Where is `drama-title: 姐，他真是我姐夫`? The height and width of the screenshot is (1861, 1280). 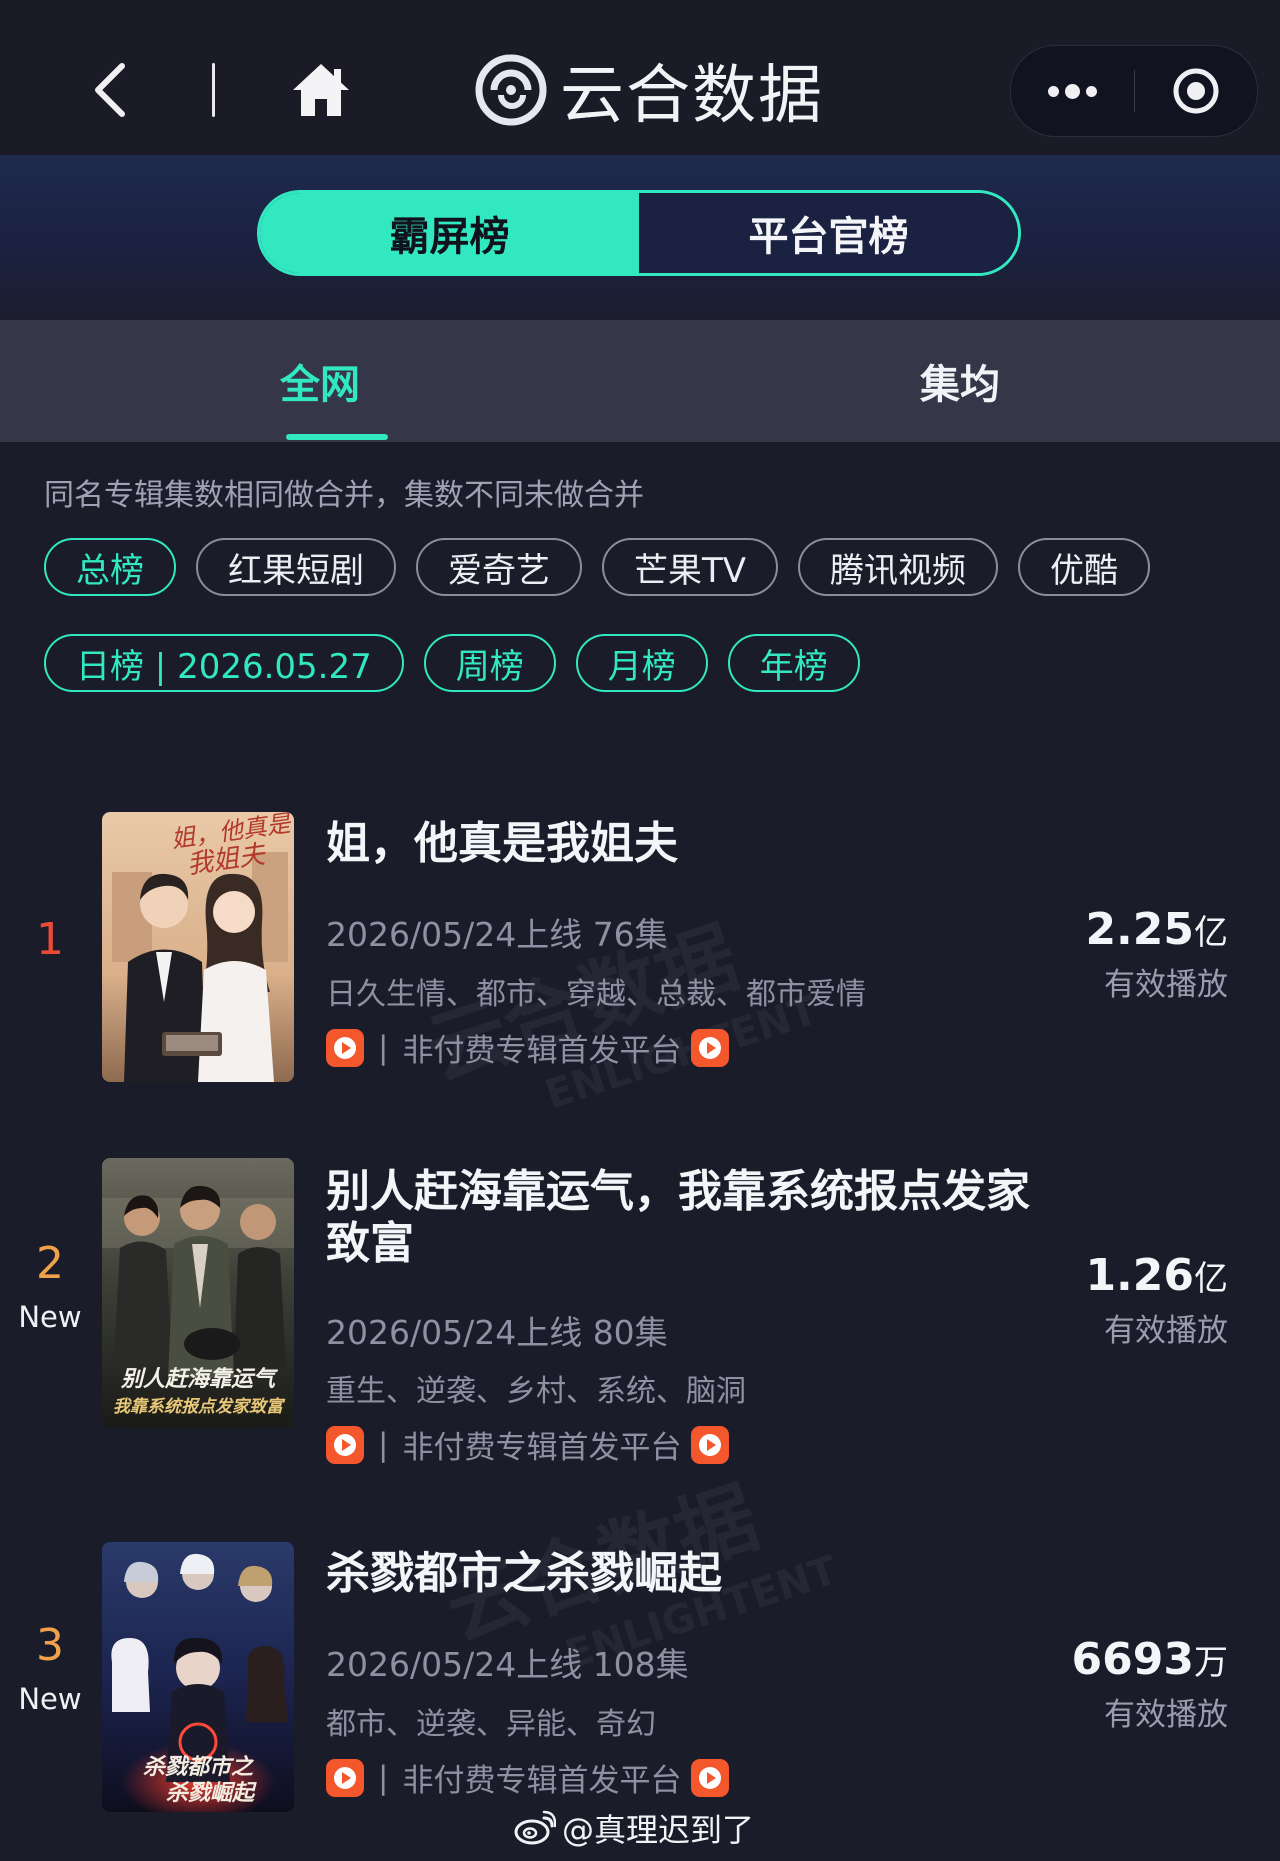
drama-title: 姐，他真是我姐夫 is located at coordinates (686, 844).